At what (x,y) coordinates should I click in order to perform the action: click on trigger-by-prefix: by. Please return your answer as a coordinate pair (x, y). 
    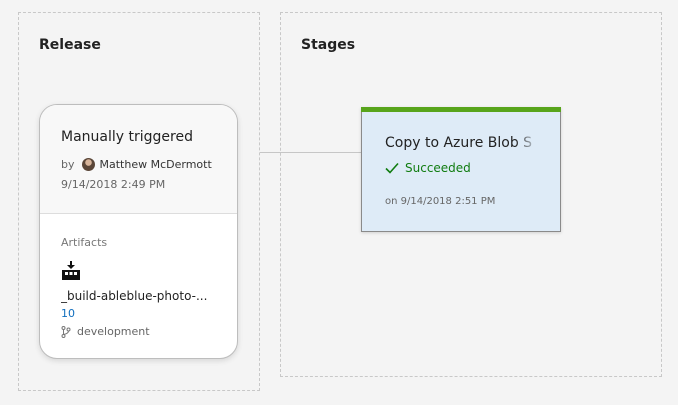
    Looking at the image, I should click on (68, 164).